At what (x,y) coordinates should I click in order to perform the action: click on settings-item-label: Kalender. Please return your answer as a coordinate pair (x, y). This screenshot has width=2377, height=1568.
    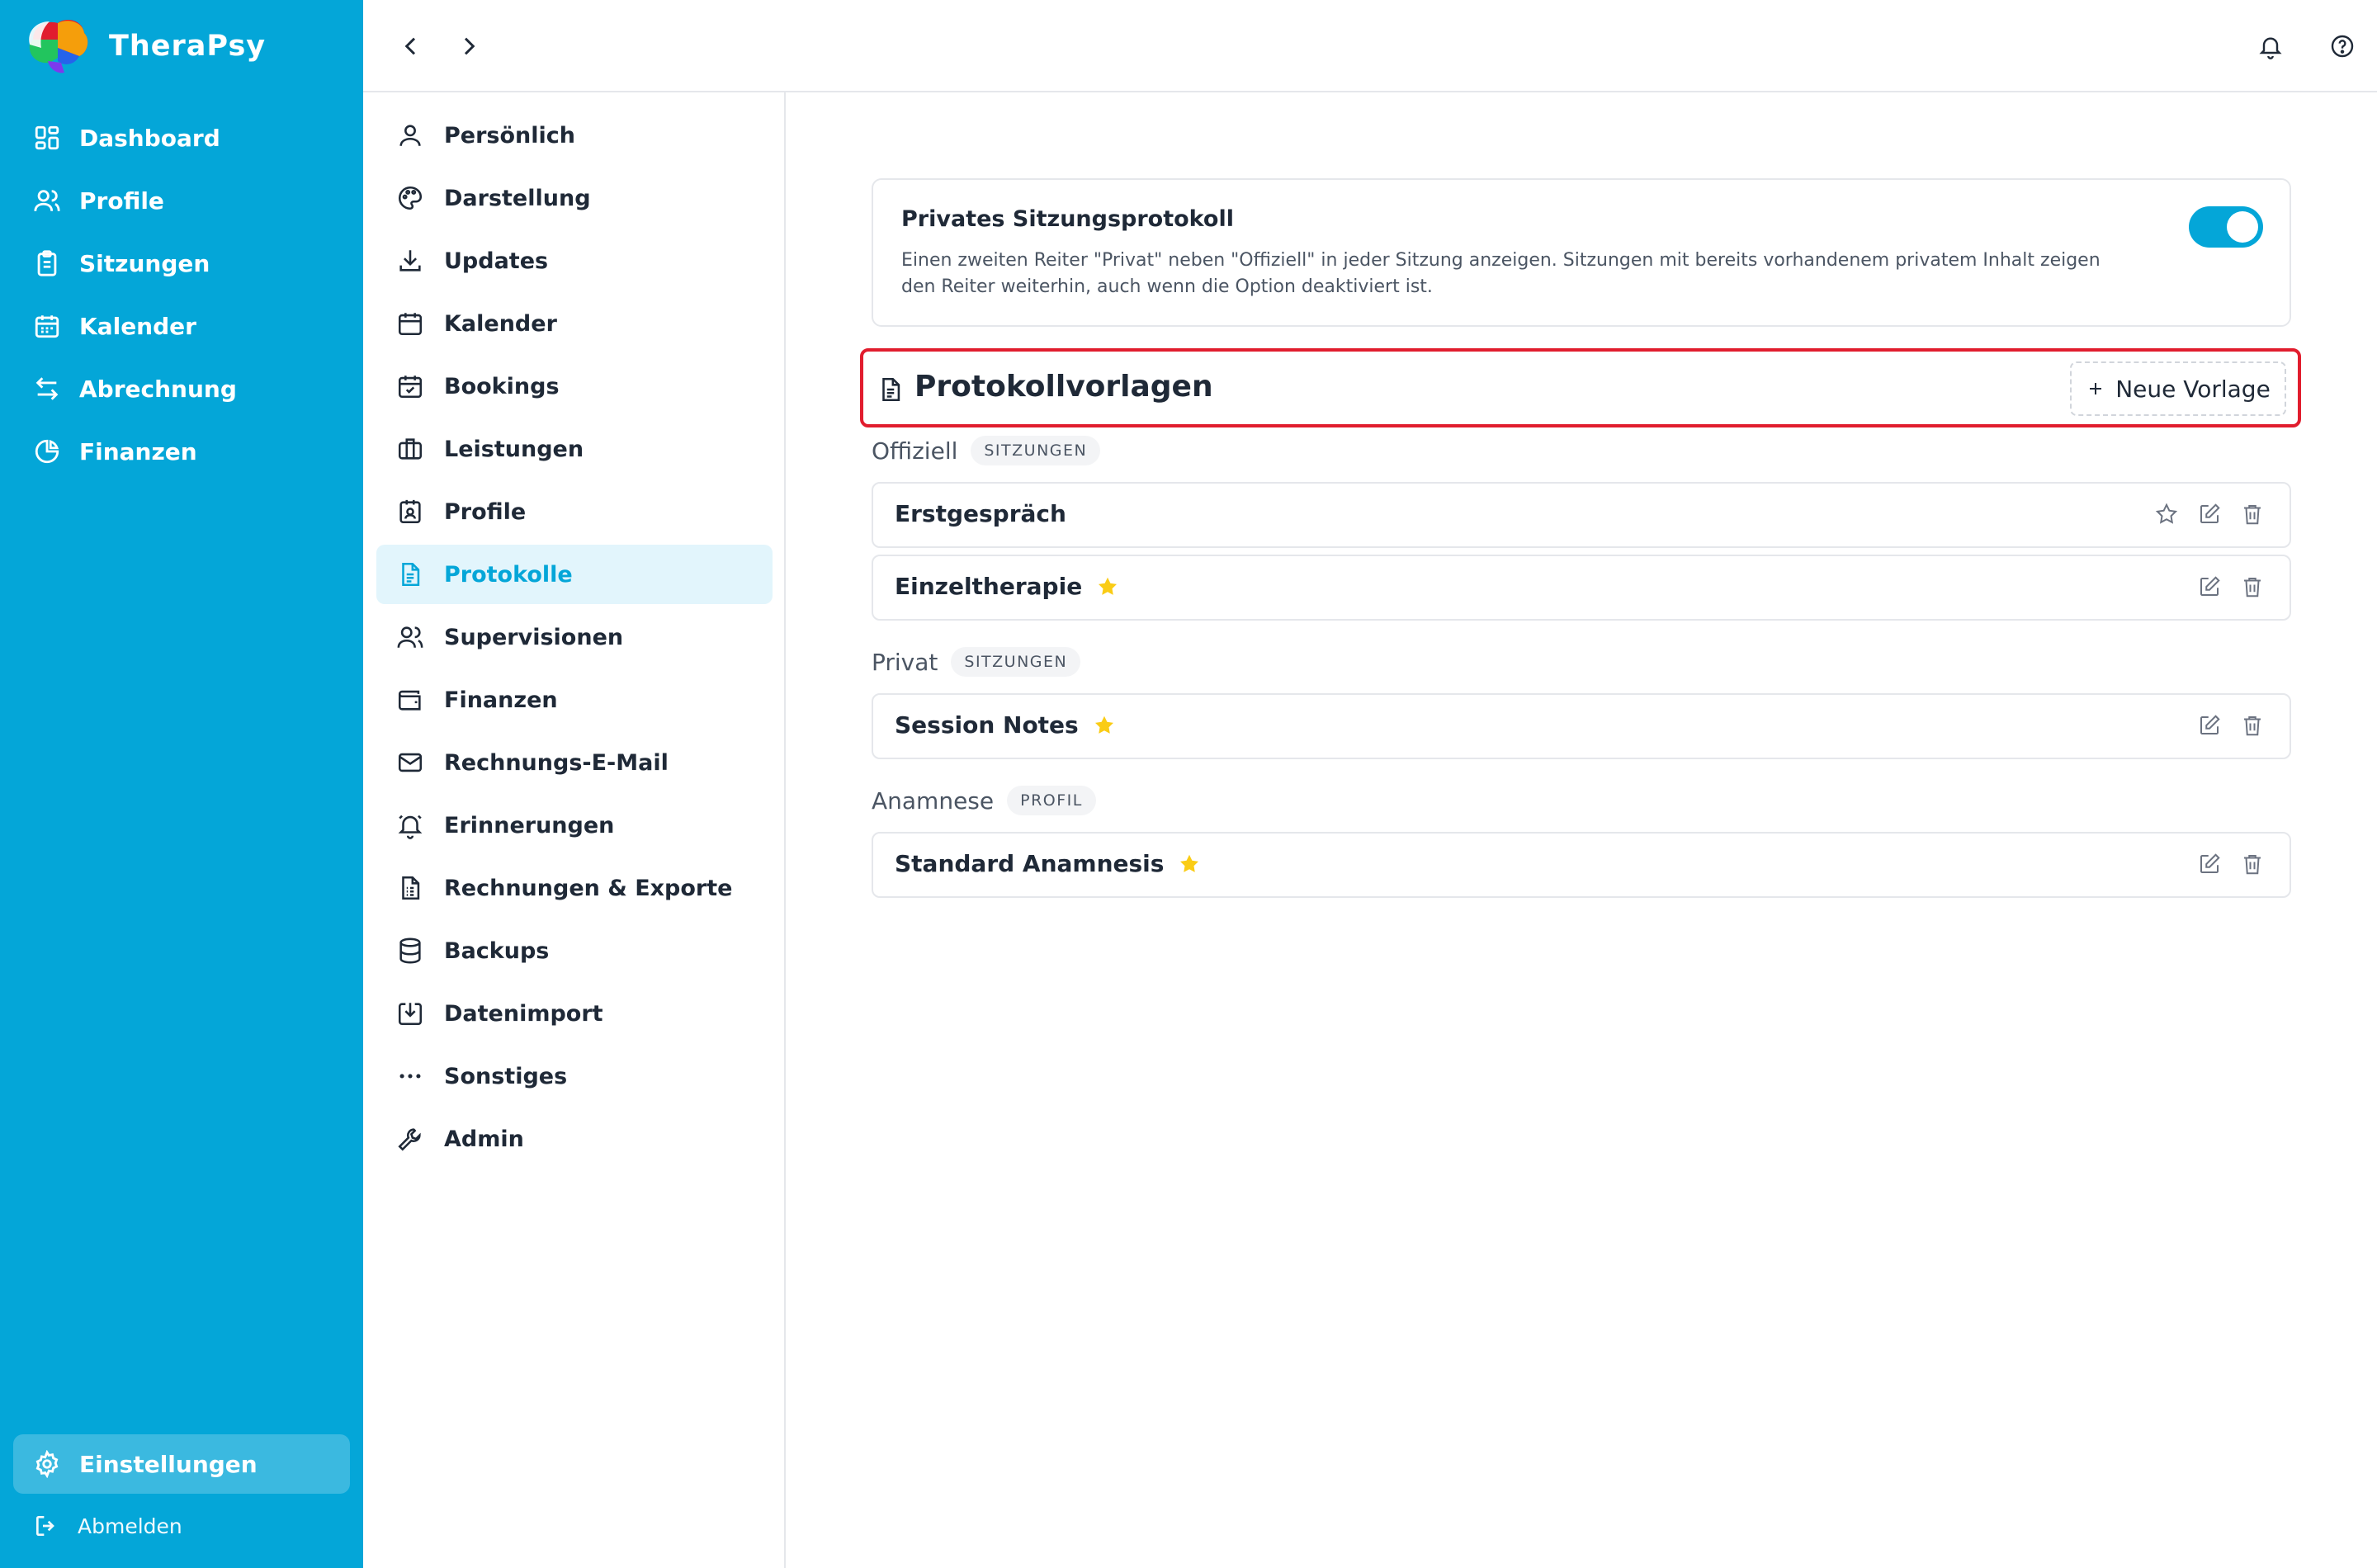
    Looking at the image, I should click on (500, 323).